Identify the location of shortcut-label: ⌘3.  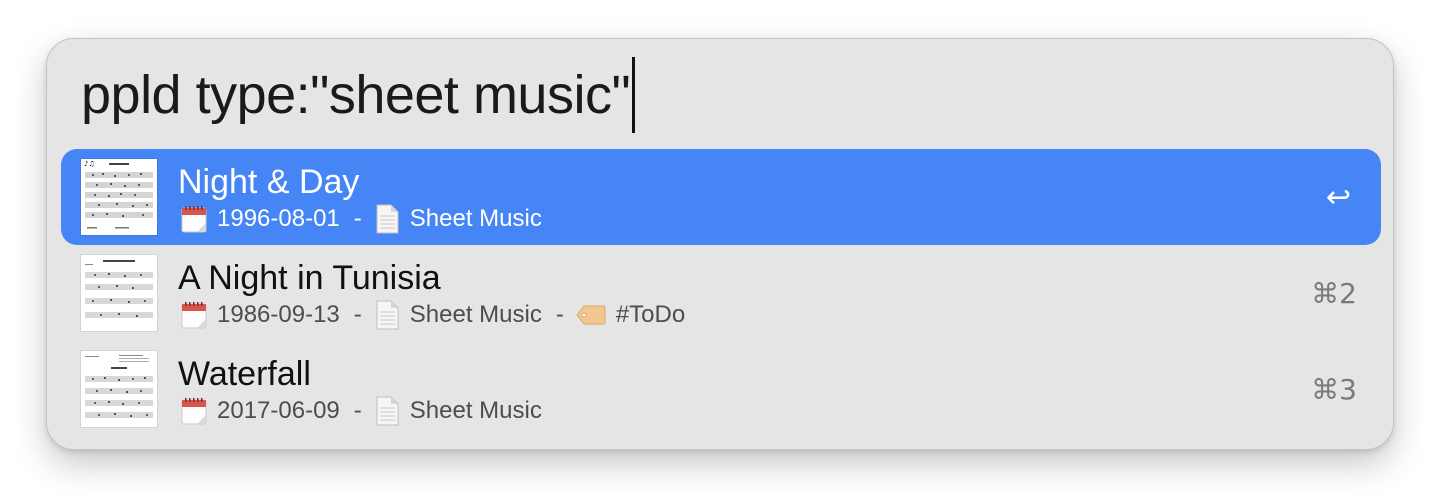
(1334, 389).